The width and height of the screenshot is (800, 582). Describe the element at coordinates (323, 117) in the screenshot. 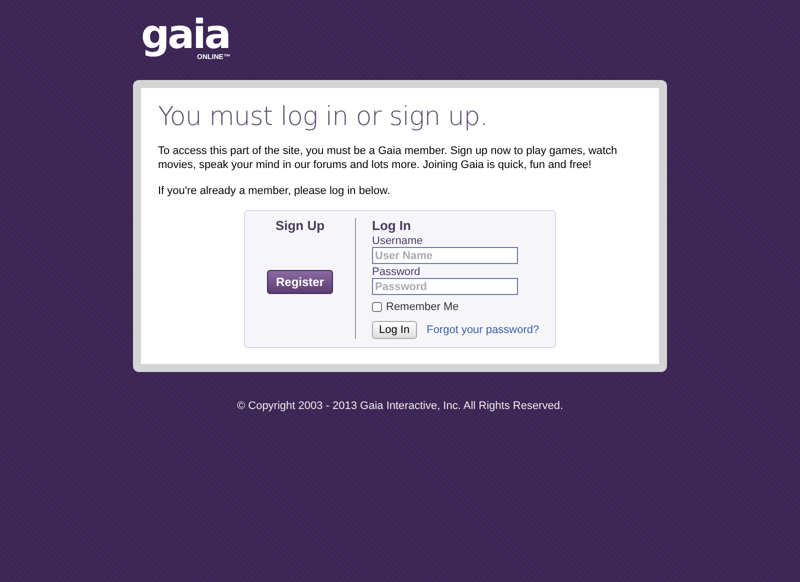

I see `page-title: You must log in or sign up.` at that location.